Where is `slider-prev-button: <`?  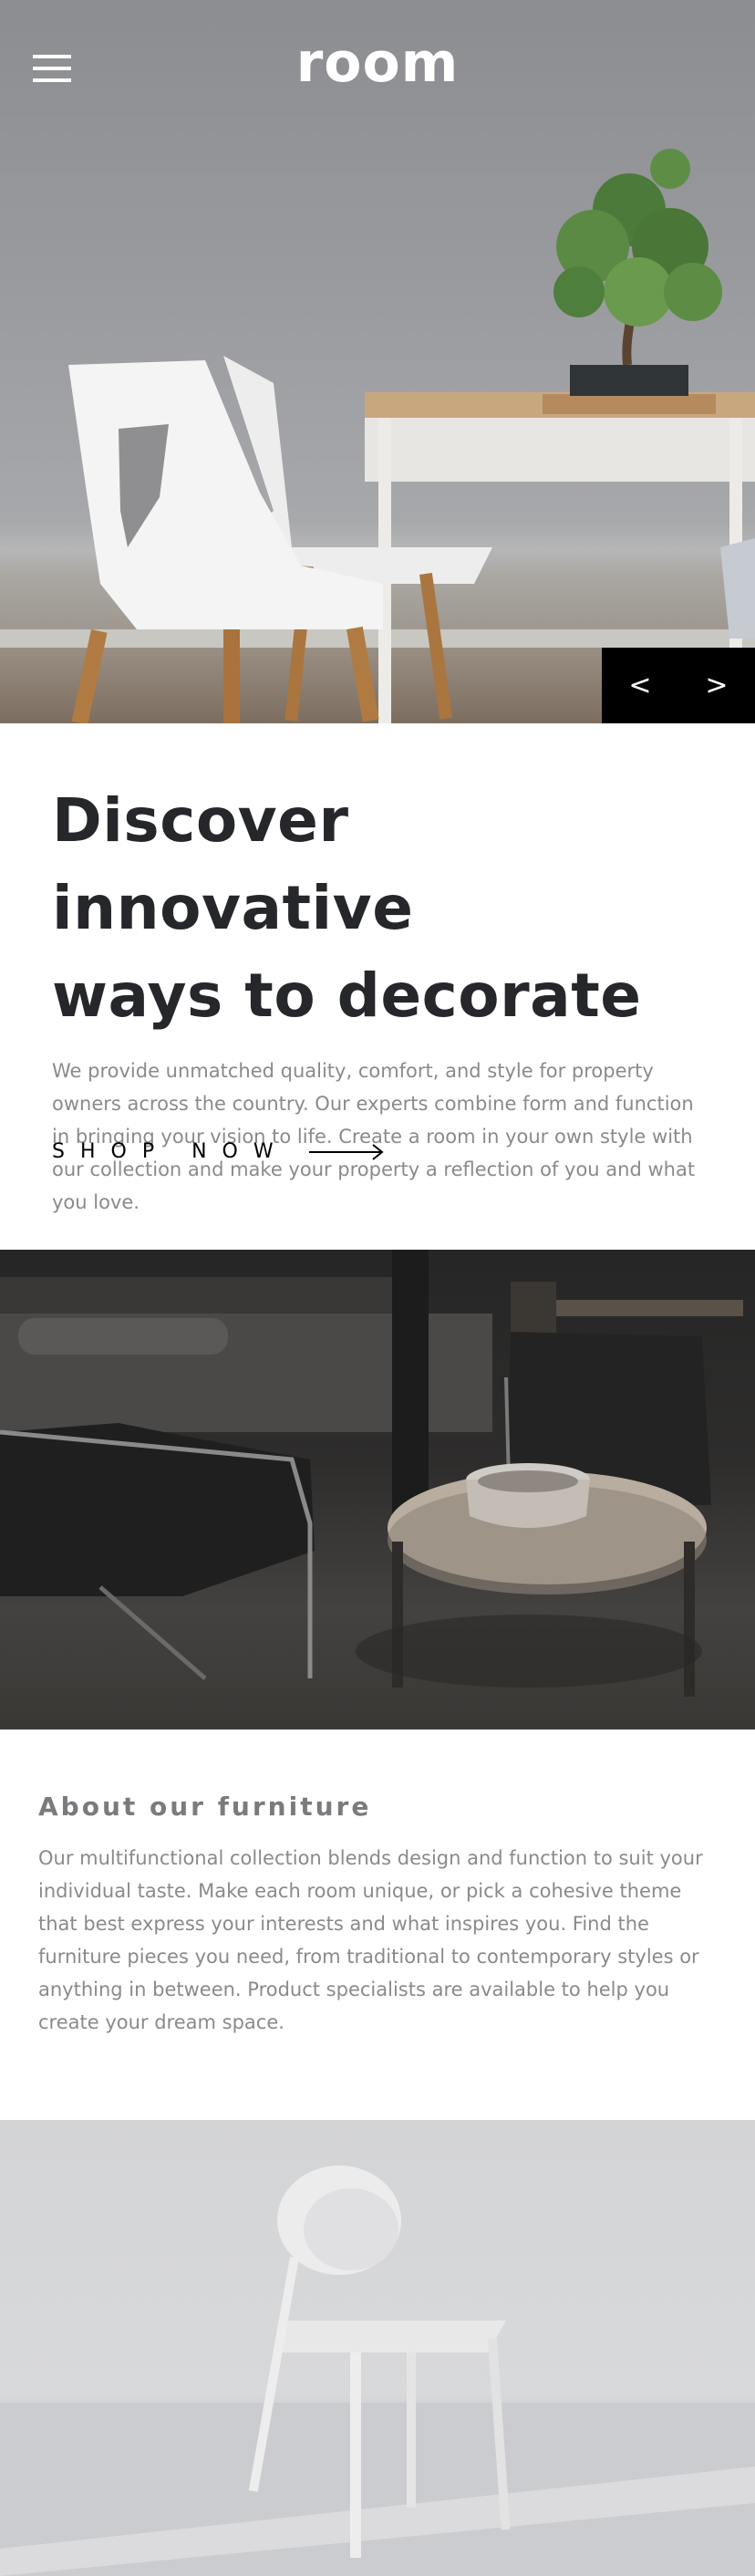 slider-prev-button: < is located at coordinates (640, 685).